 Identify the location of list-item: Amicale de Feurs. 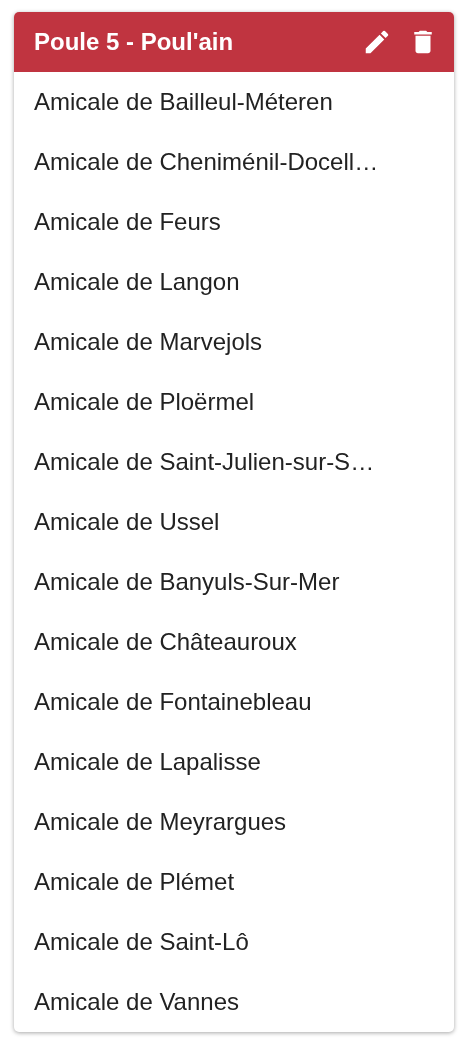
(234, 222).